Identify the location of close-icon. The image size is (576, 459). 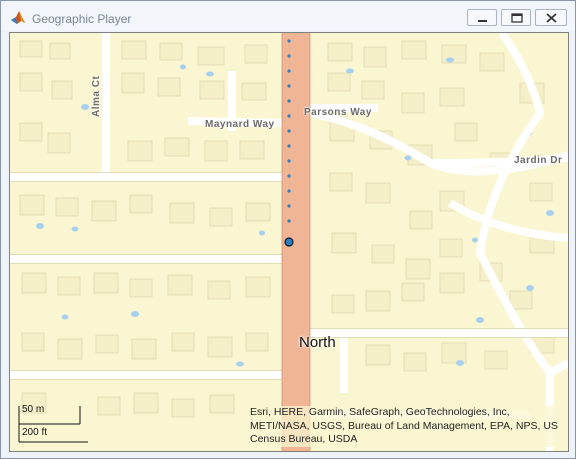
(551, 18).